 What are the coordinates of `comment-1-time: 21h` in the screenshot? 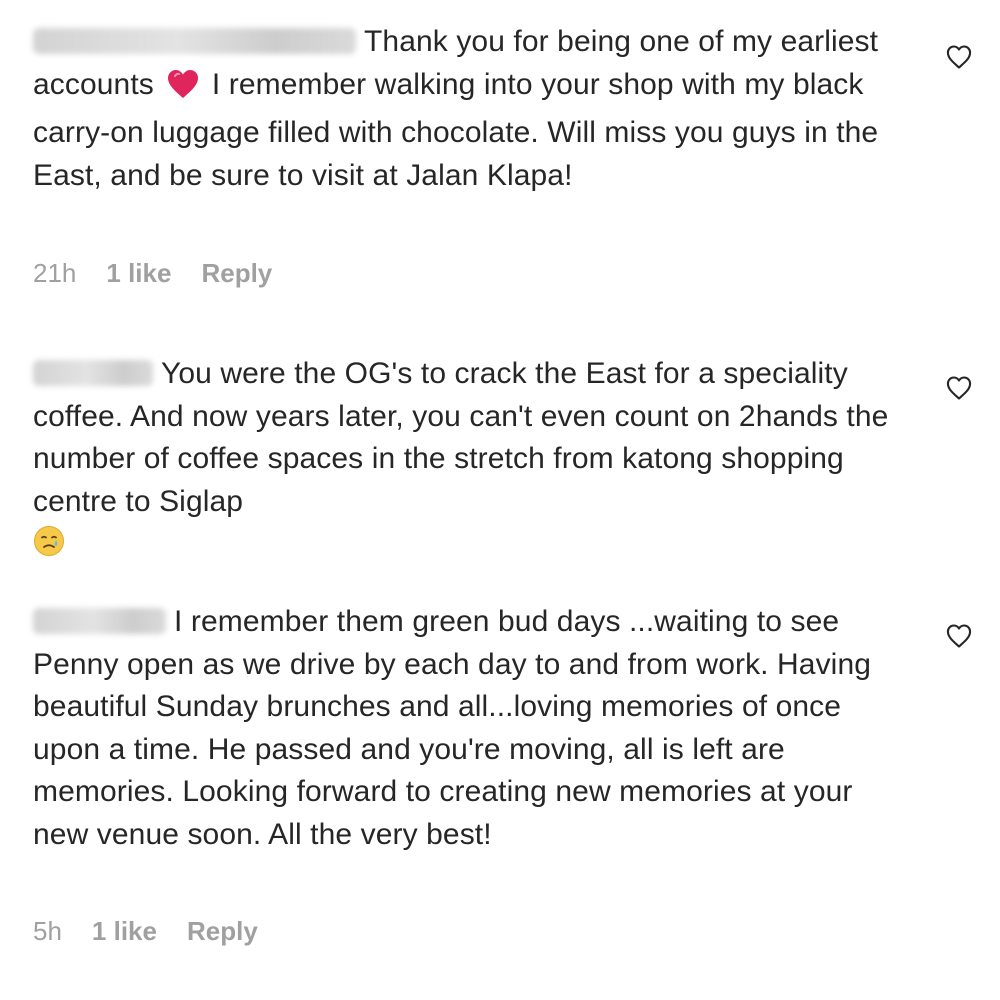 It's located at (55, 273).